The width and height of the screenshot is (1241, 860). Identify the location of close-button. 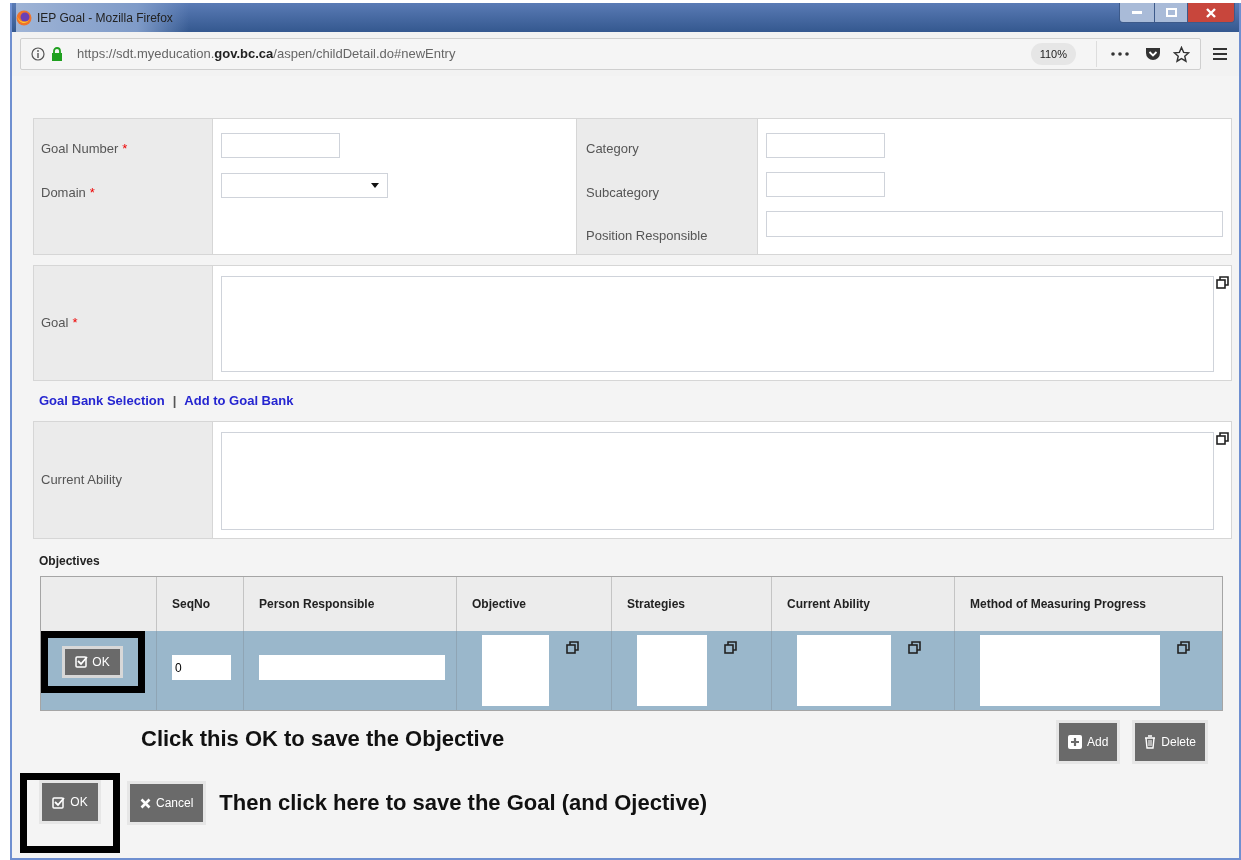
(1211, 12).